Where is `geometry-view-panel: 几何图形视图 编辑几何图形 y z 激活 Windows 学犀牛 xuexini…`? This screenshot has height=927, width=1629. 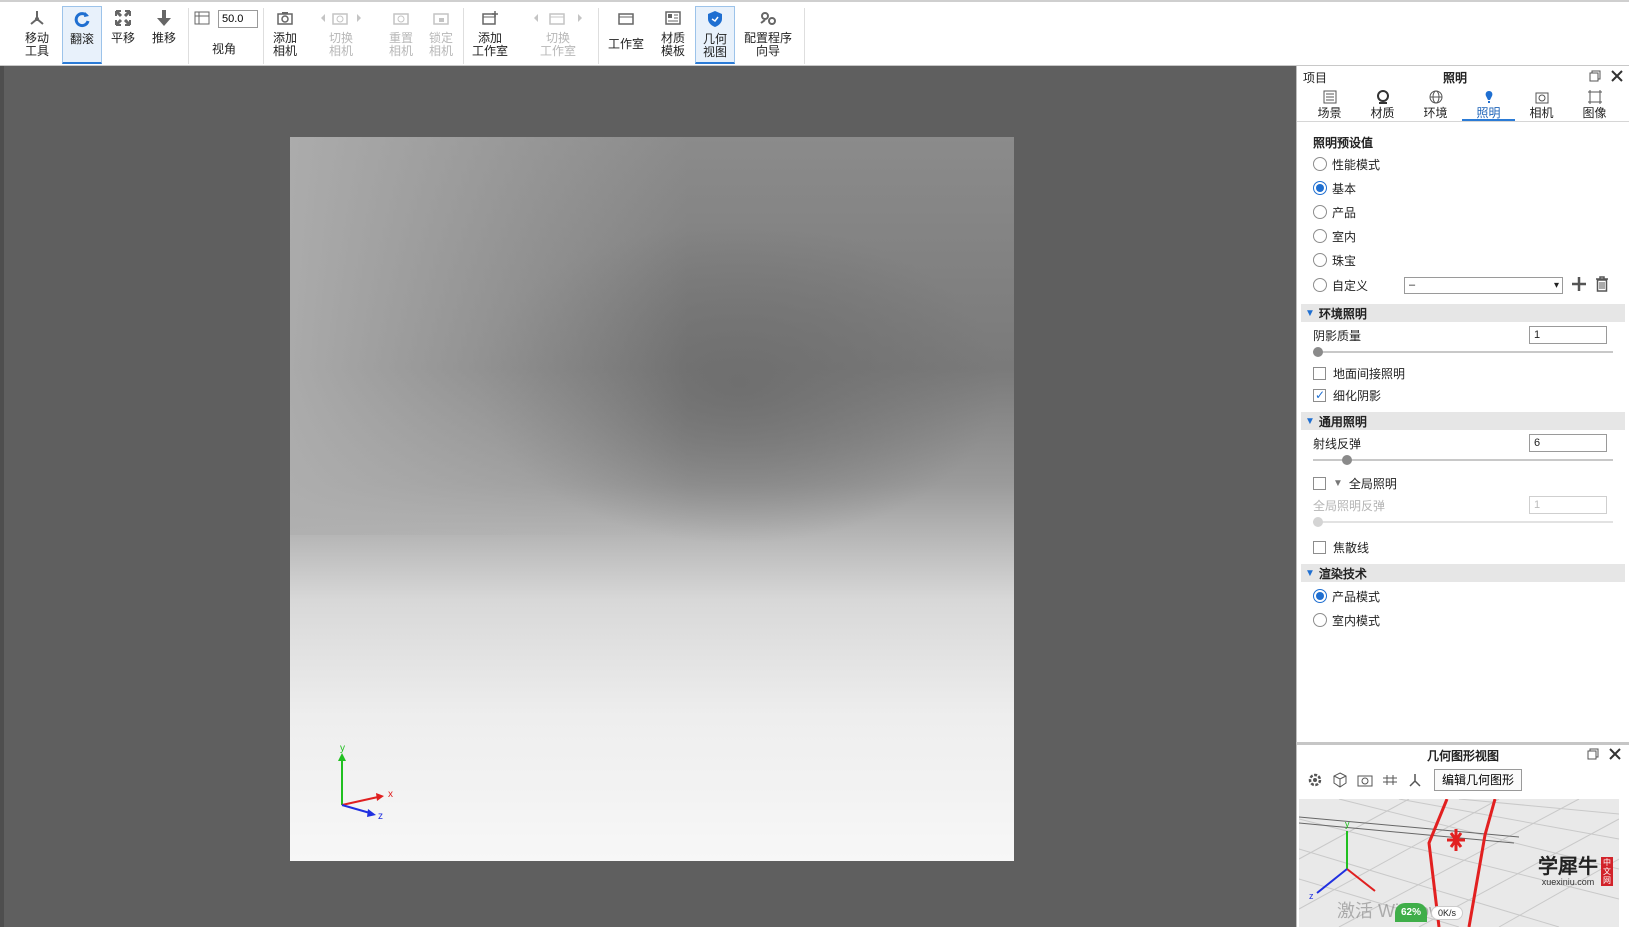 geometry-view-panel: 几何图形视图 编辑几何图形 y z 激活 Windows 学犀牛 xuexini… is located at coordinates (1462, 834).